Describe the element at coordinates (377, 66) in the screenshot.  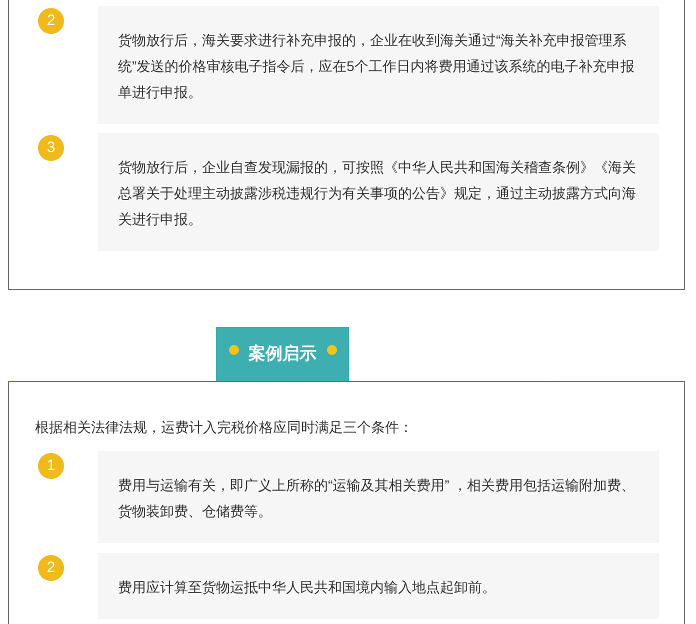
I see `note-text: 货物放行后，海关要求进行补充申报的，企业在收到海关通过“海关补充申报管理系统”发送的价格审核电子指令后，应在5个工作日内将费用通过该系统的电子补充申报单进行申报。` at that location.